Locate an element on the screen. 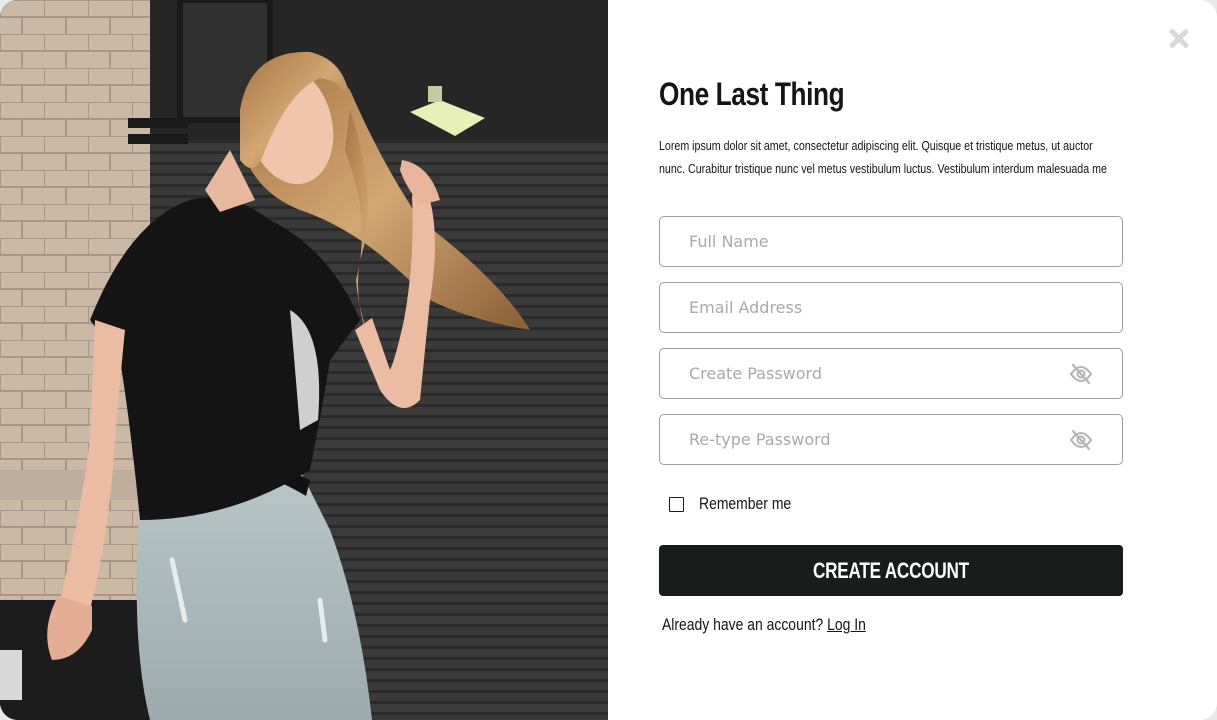  remember-me-label: Remember me is located at coordinates (745, 503).